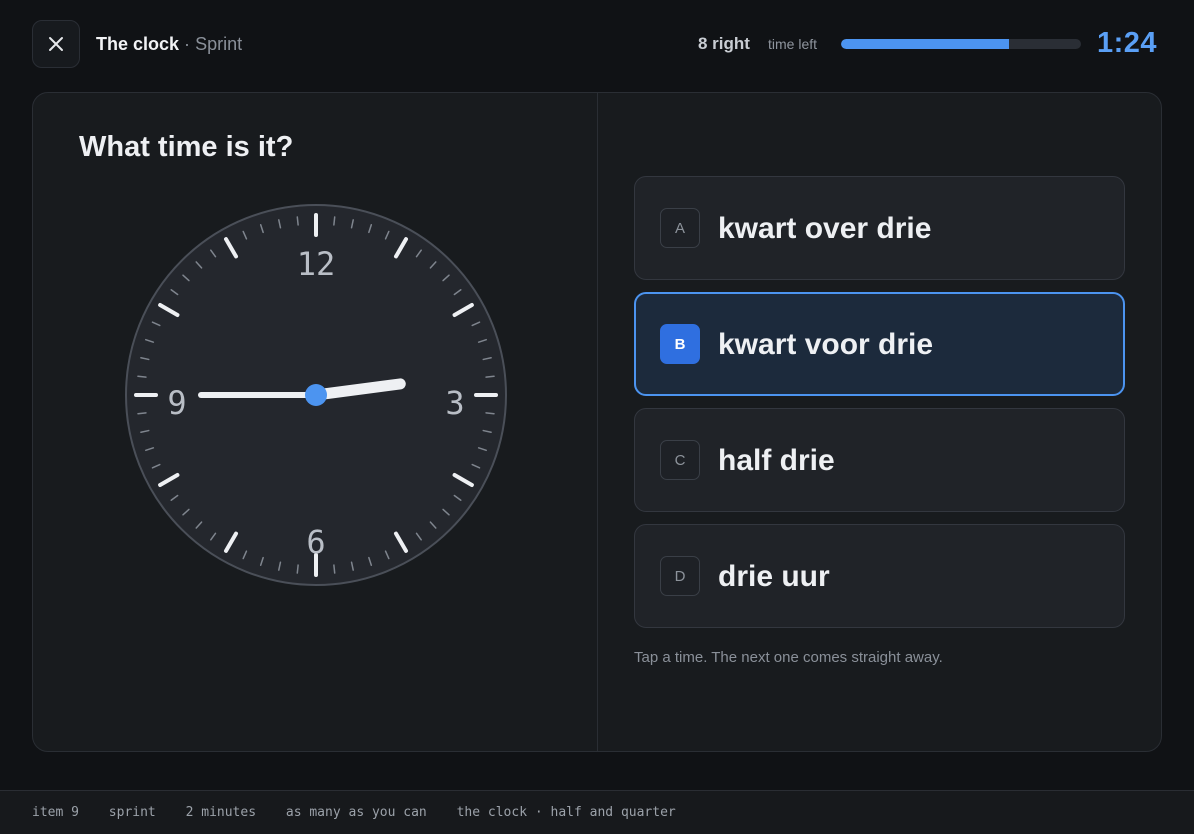 The height and width of the screenshot is (834, 1194). What do you see at coordinates (680, 460) in the screenshot?
I see `option-key: C` at bounding box center [680, 460].